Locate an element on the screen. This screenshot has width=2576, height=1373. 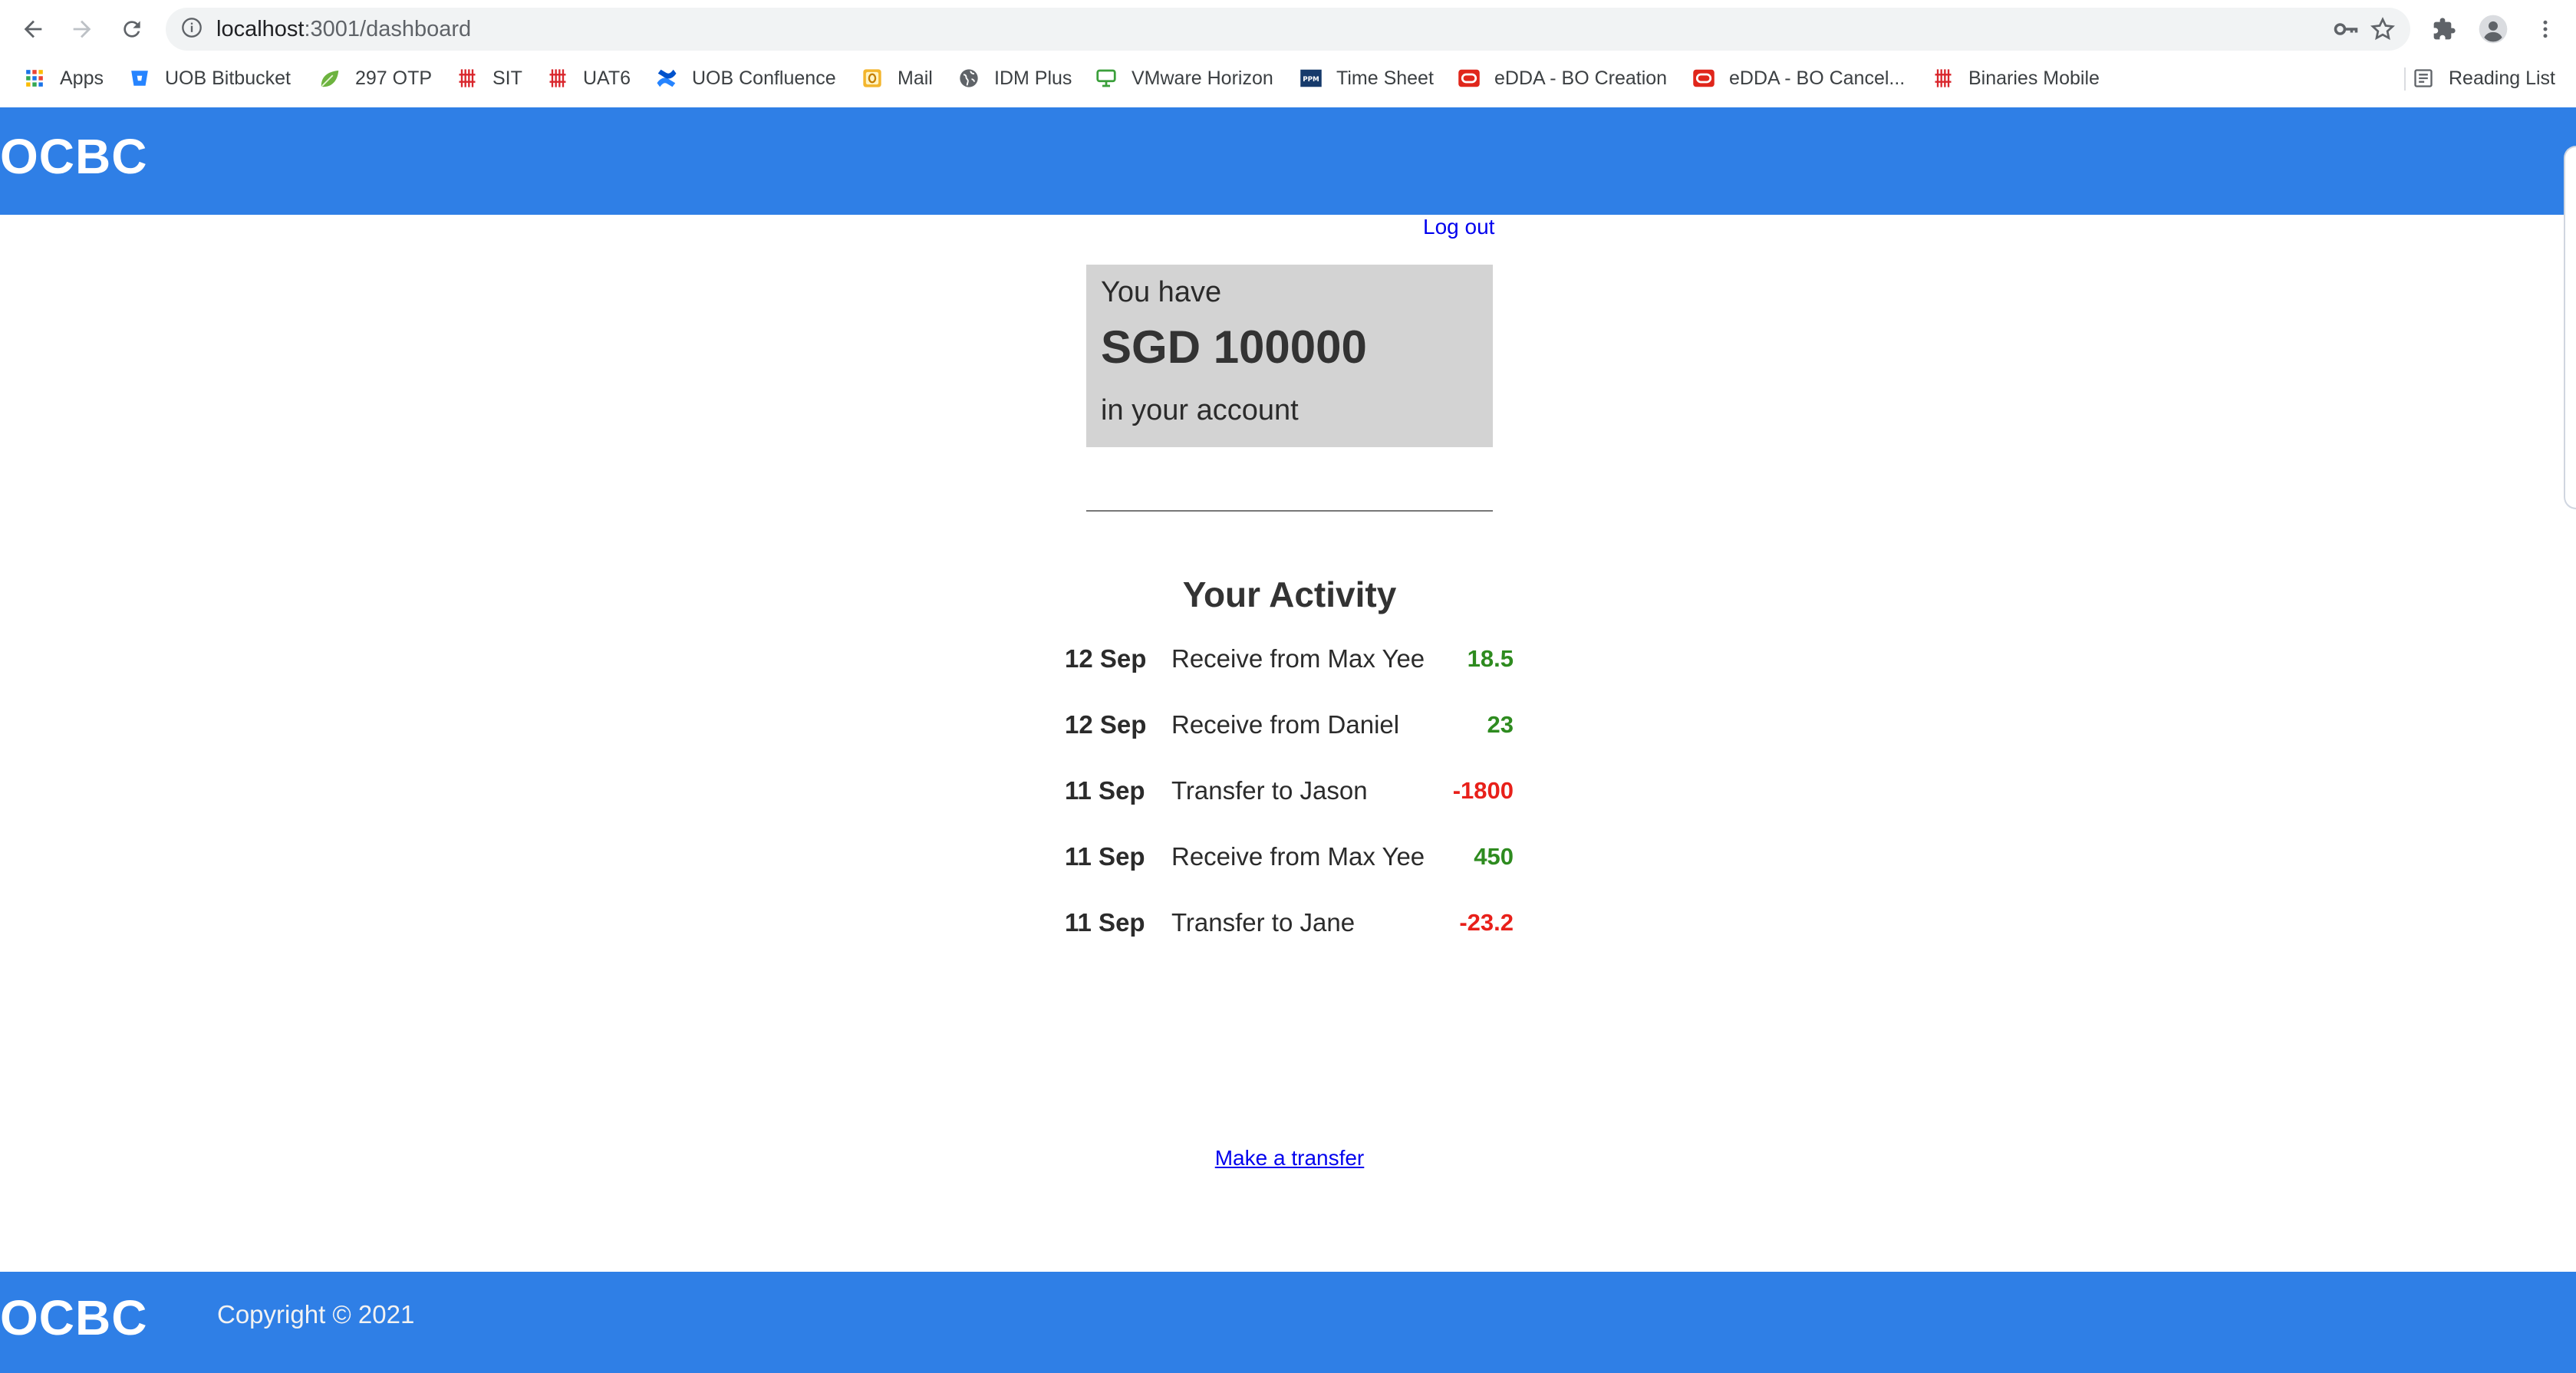
activity-row: 11 Sep Transfer to Jane -23.2 is located at coordinates (1289, 923).